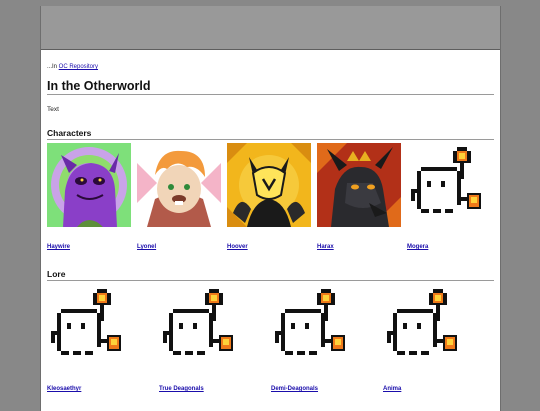 This screenshot has width=540, height=411. Describe the element at coordinates (392, 389) in the screenshot. I see `lore-link-anima: Anima` at that location.